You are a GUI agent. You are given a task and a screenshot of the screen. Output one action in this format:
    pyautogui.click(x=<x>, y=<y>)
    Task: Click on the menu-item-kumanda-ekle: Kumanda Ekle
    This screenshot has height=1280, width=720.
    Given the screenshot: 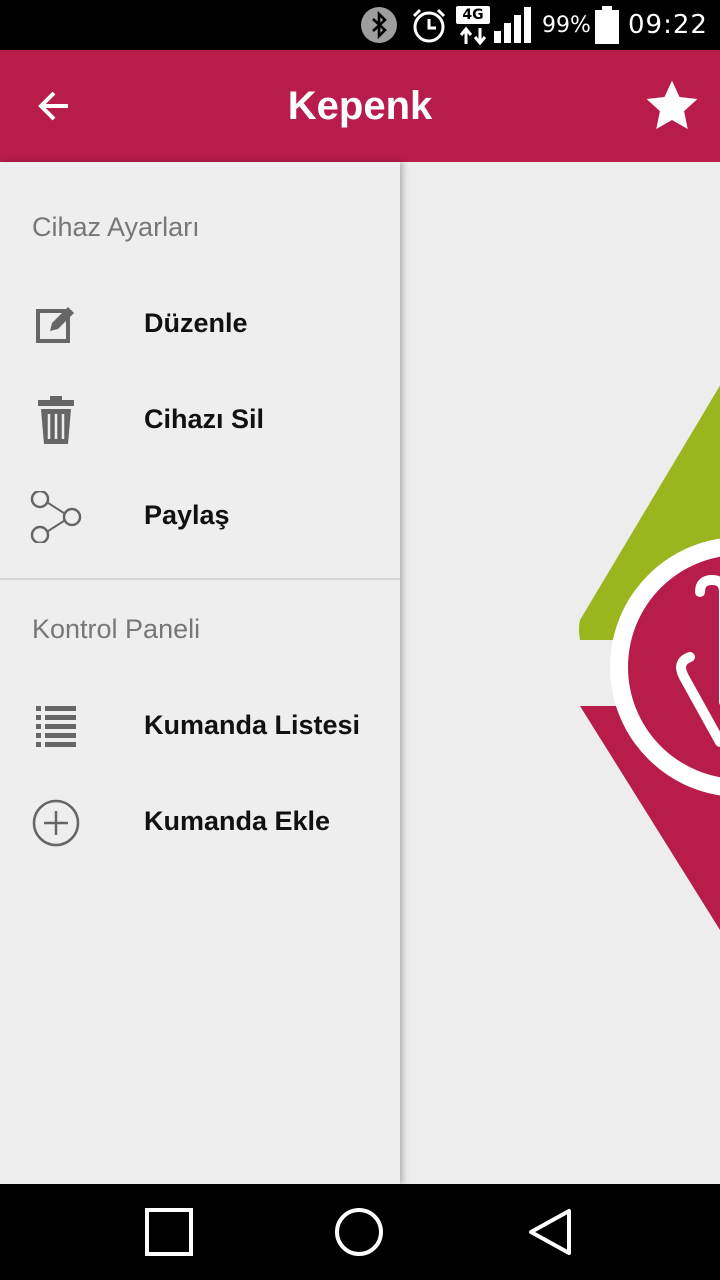 What is the action you would take?
    pyautogui.click(x=200, y=821)
    